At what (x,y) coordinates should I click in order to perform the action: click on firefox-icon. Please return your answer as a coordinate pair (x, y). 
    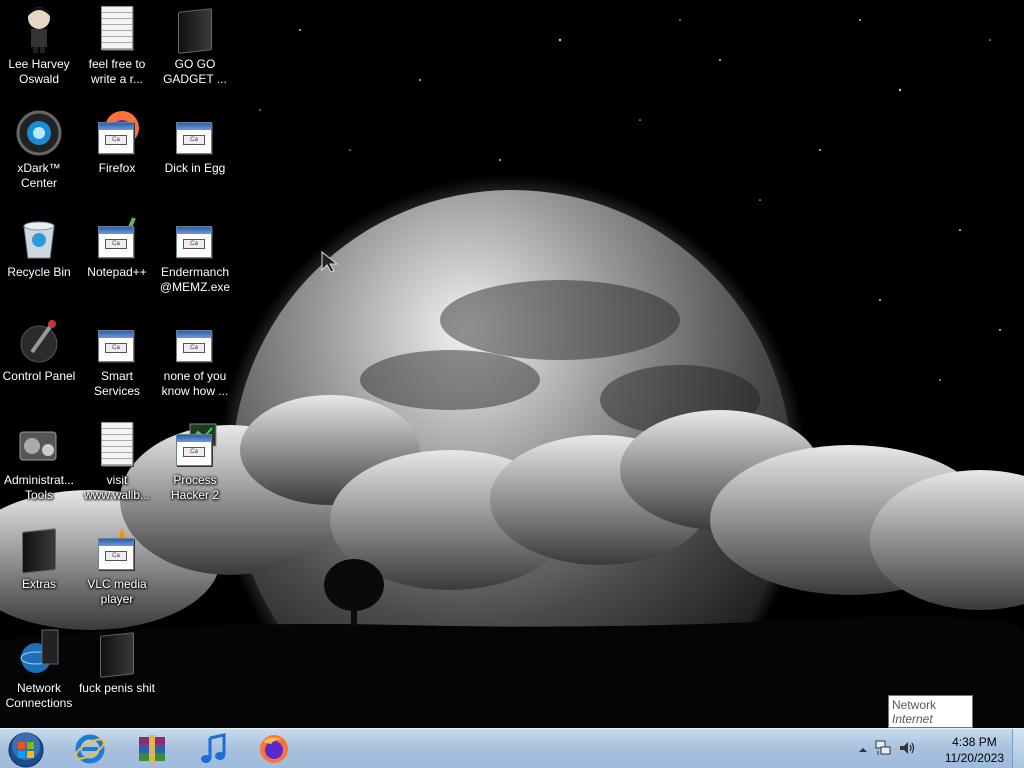
    Looking at the image, I should click on (274, 749).